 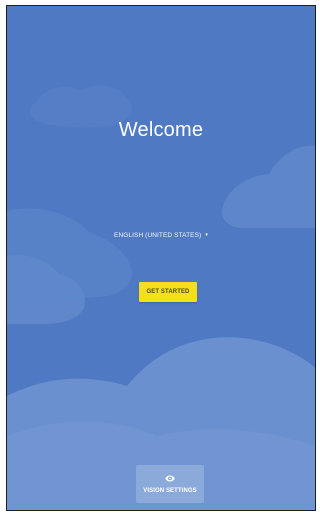 I want to click on get-started-button: GET STARTED, so click(x=168, y=292).